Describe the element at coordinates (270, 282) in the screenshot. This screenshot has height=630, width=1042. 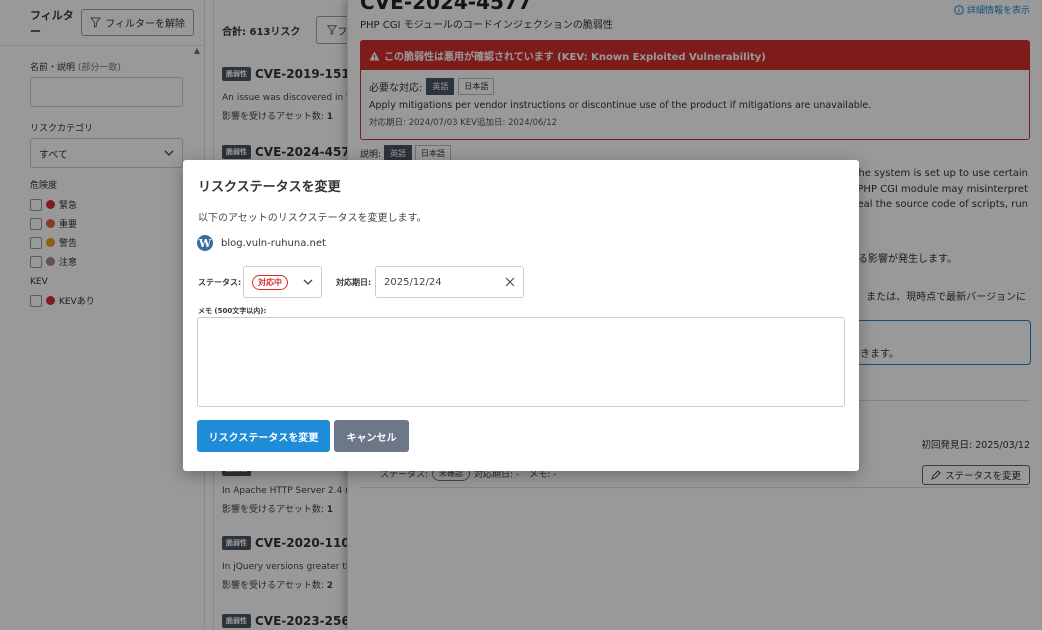
I see `status-value-pill: 対応中` at that location.